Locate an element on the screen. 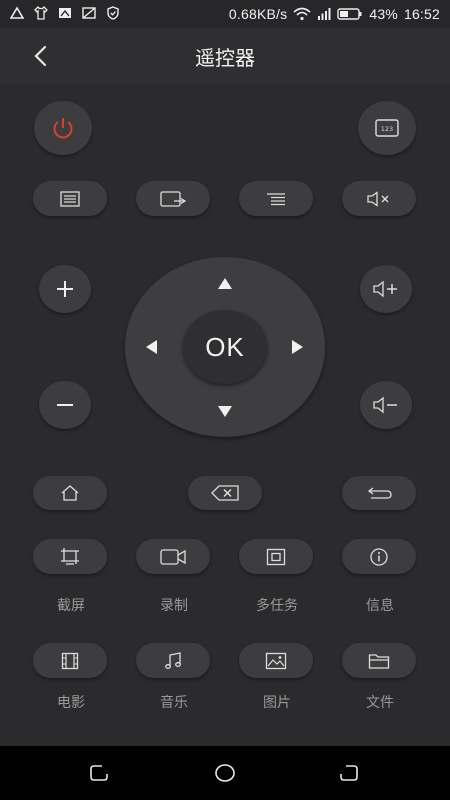 This screenshot has height=800, width=450. screenshot-icon is located at coordinates (70, 556).